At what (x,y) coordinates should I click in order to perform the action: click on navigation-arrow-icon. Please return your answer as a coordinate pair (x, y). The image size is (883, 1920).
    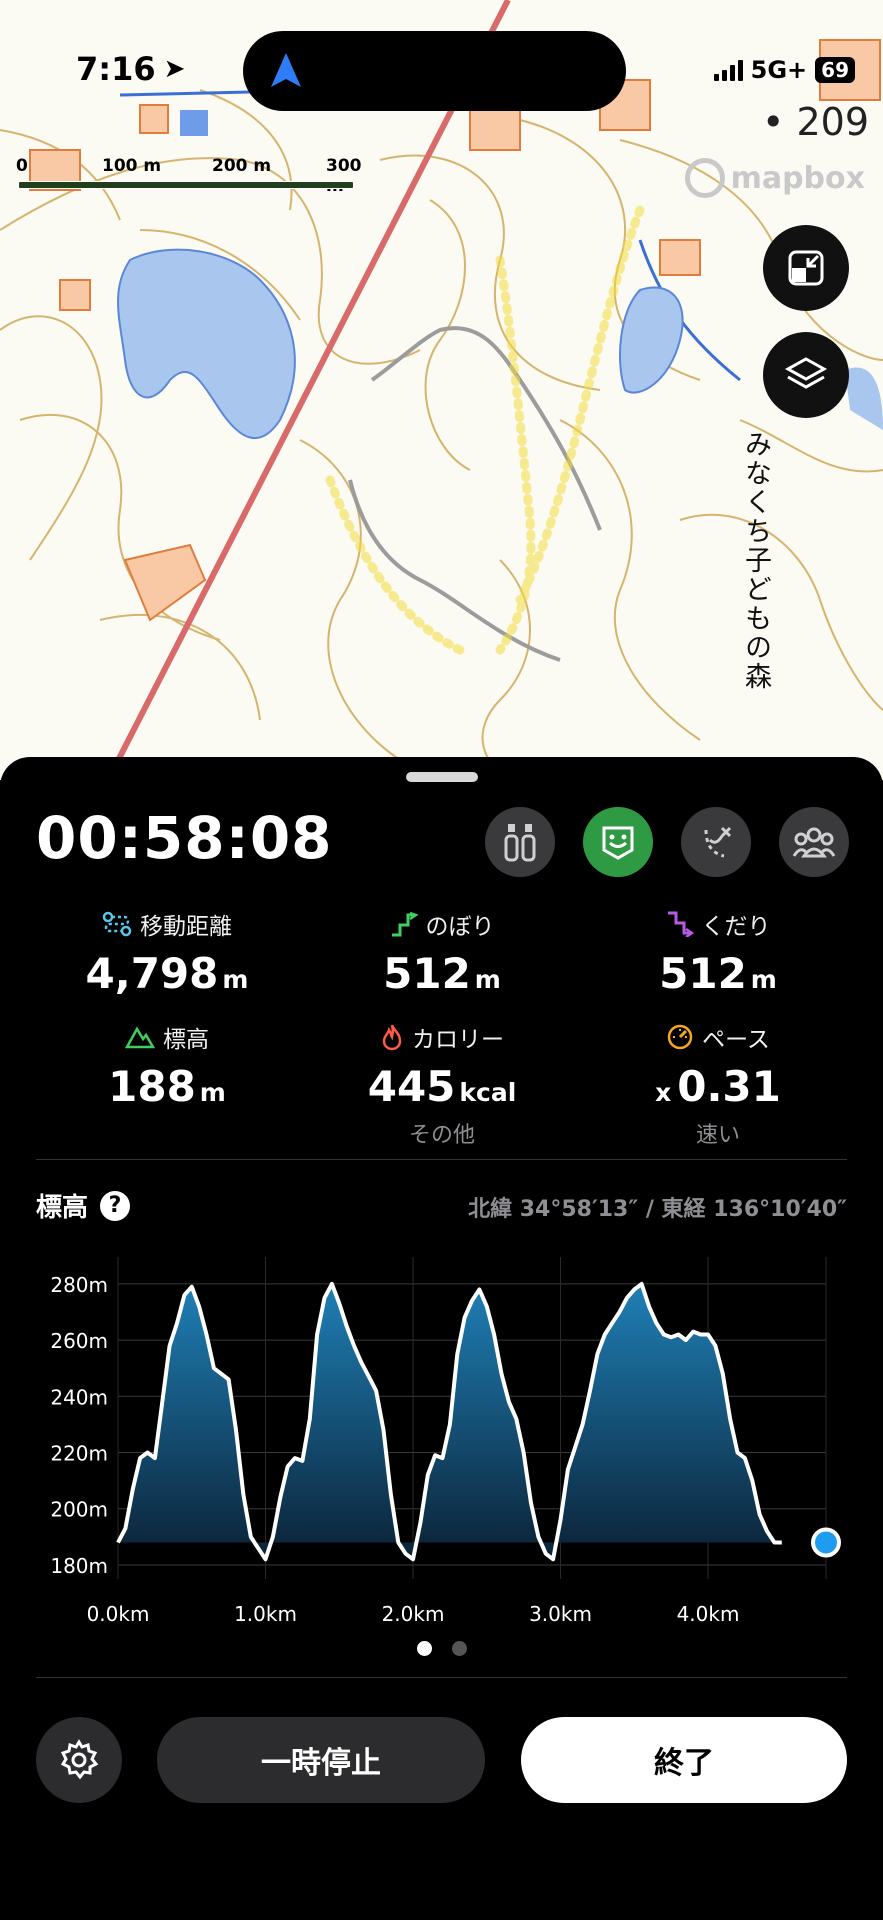
    Looking at the image, I should click on (286, 70).